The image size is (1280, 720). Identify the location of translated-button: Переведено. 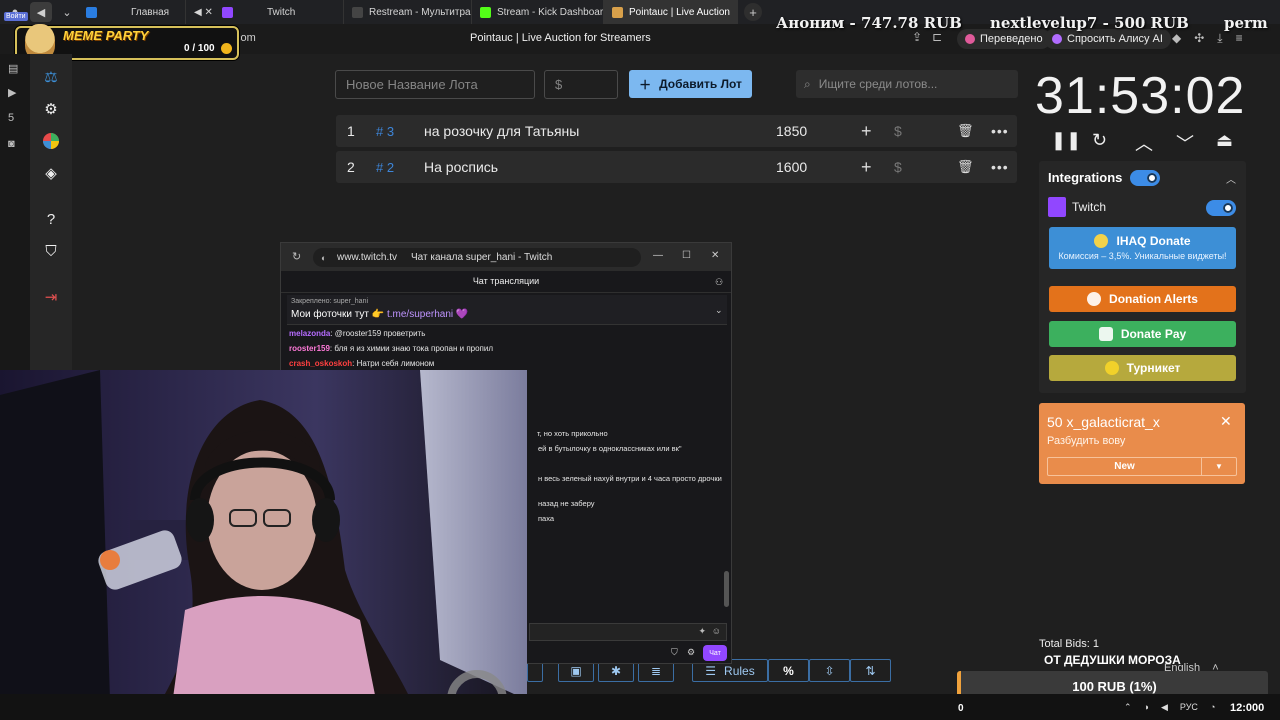
(1004, 39).